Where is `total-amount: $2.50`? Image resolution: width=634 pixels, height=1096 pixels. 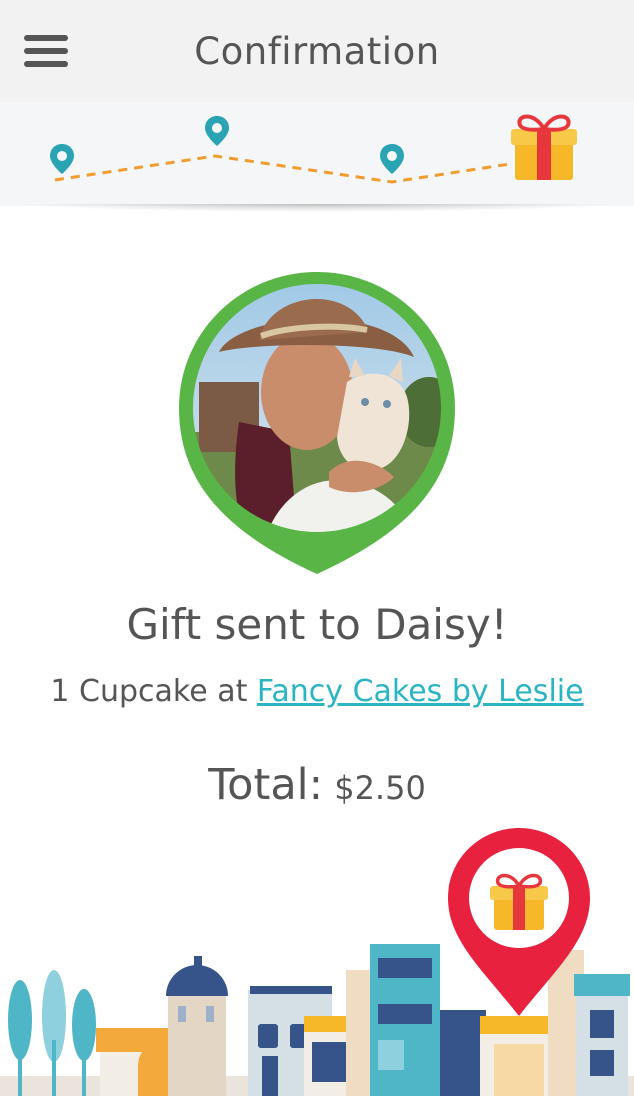 total-amount: $2.50 is located at coordinates (380, 788).